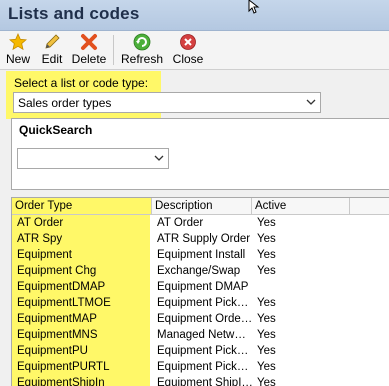 Image resolution: width=389 pixels, height=386 pixels. Describe the element at coordinates (188, 59) in the screenshot. I see `close-label: Close` at that location.